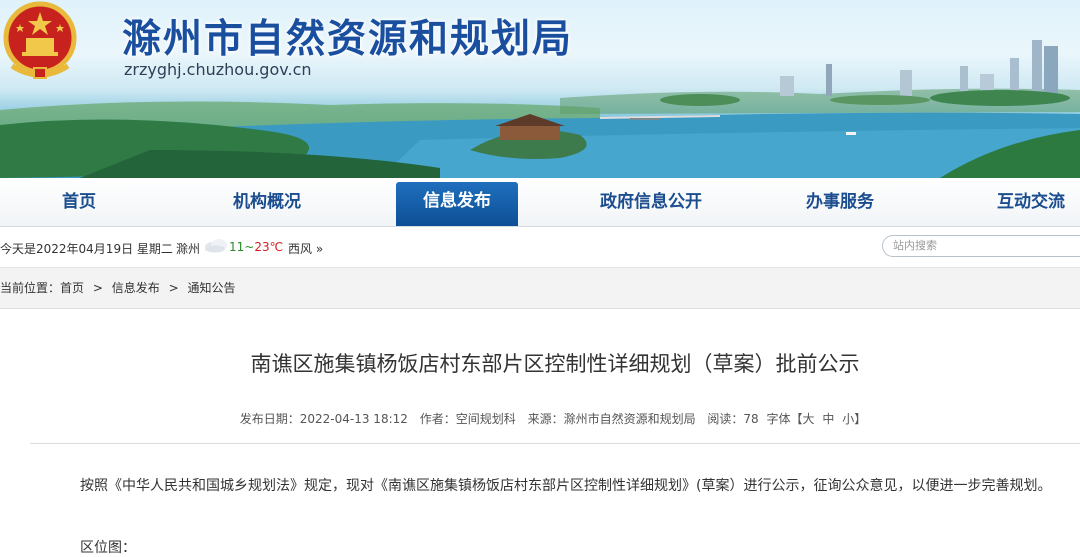 The width and height of the screenshot is (1080, 557). I want to click on font-size-large-button: 大, so click(809, 419).